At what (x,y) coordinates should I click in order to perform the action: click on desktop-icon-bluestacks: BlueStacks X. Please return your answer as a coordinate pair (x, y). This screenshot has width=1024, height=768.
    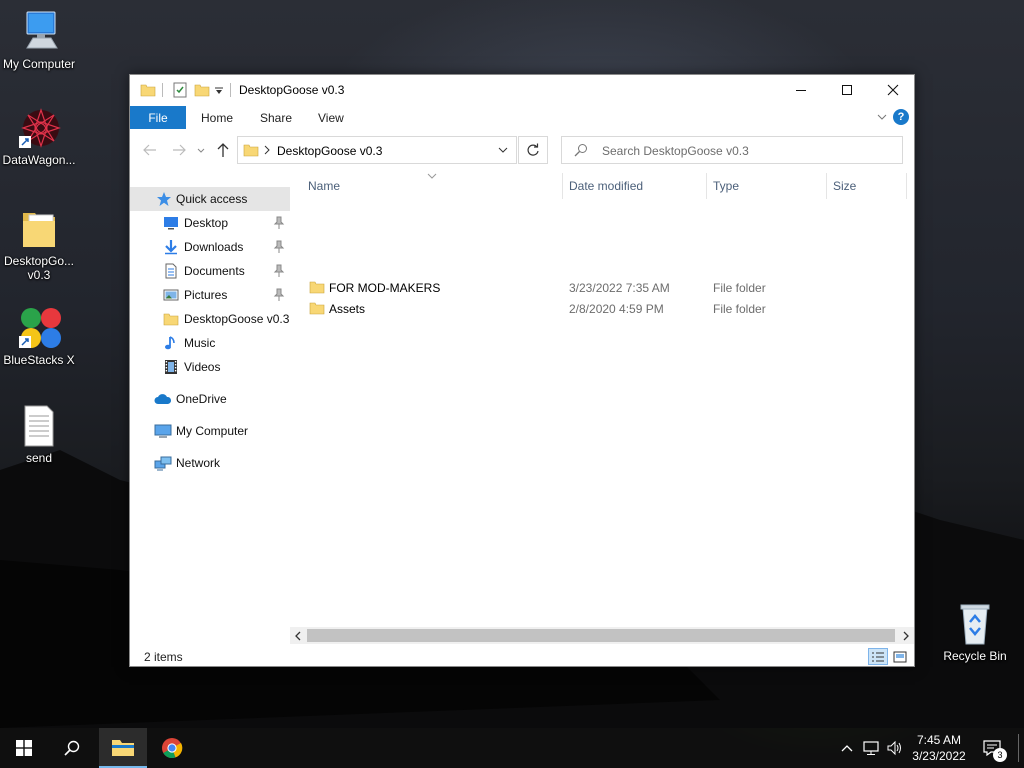
    Looking at the image, I should click on (39, 336).